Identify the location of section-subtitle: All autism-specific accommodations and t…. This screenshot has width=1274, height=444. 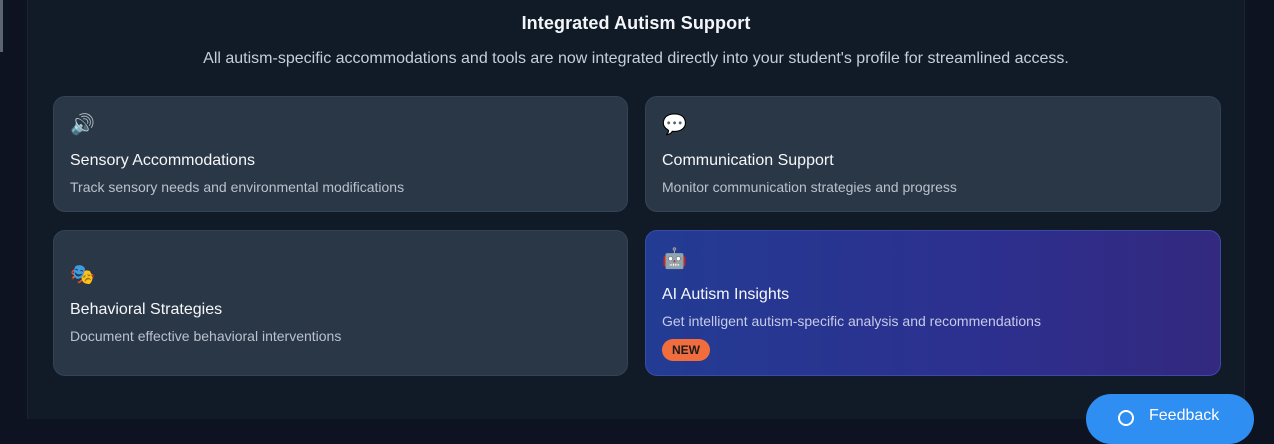
(636, 58).